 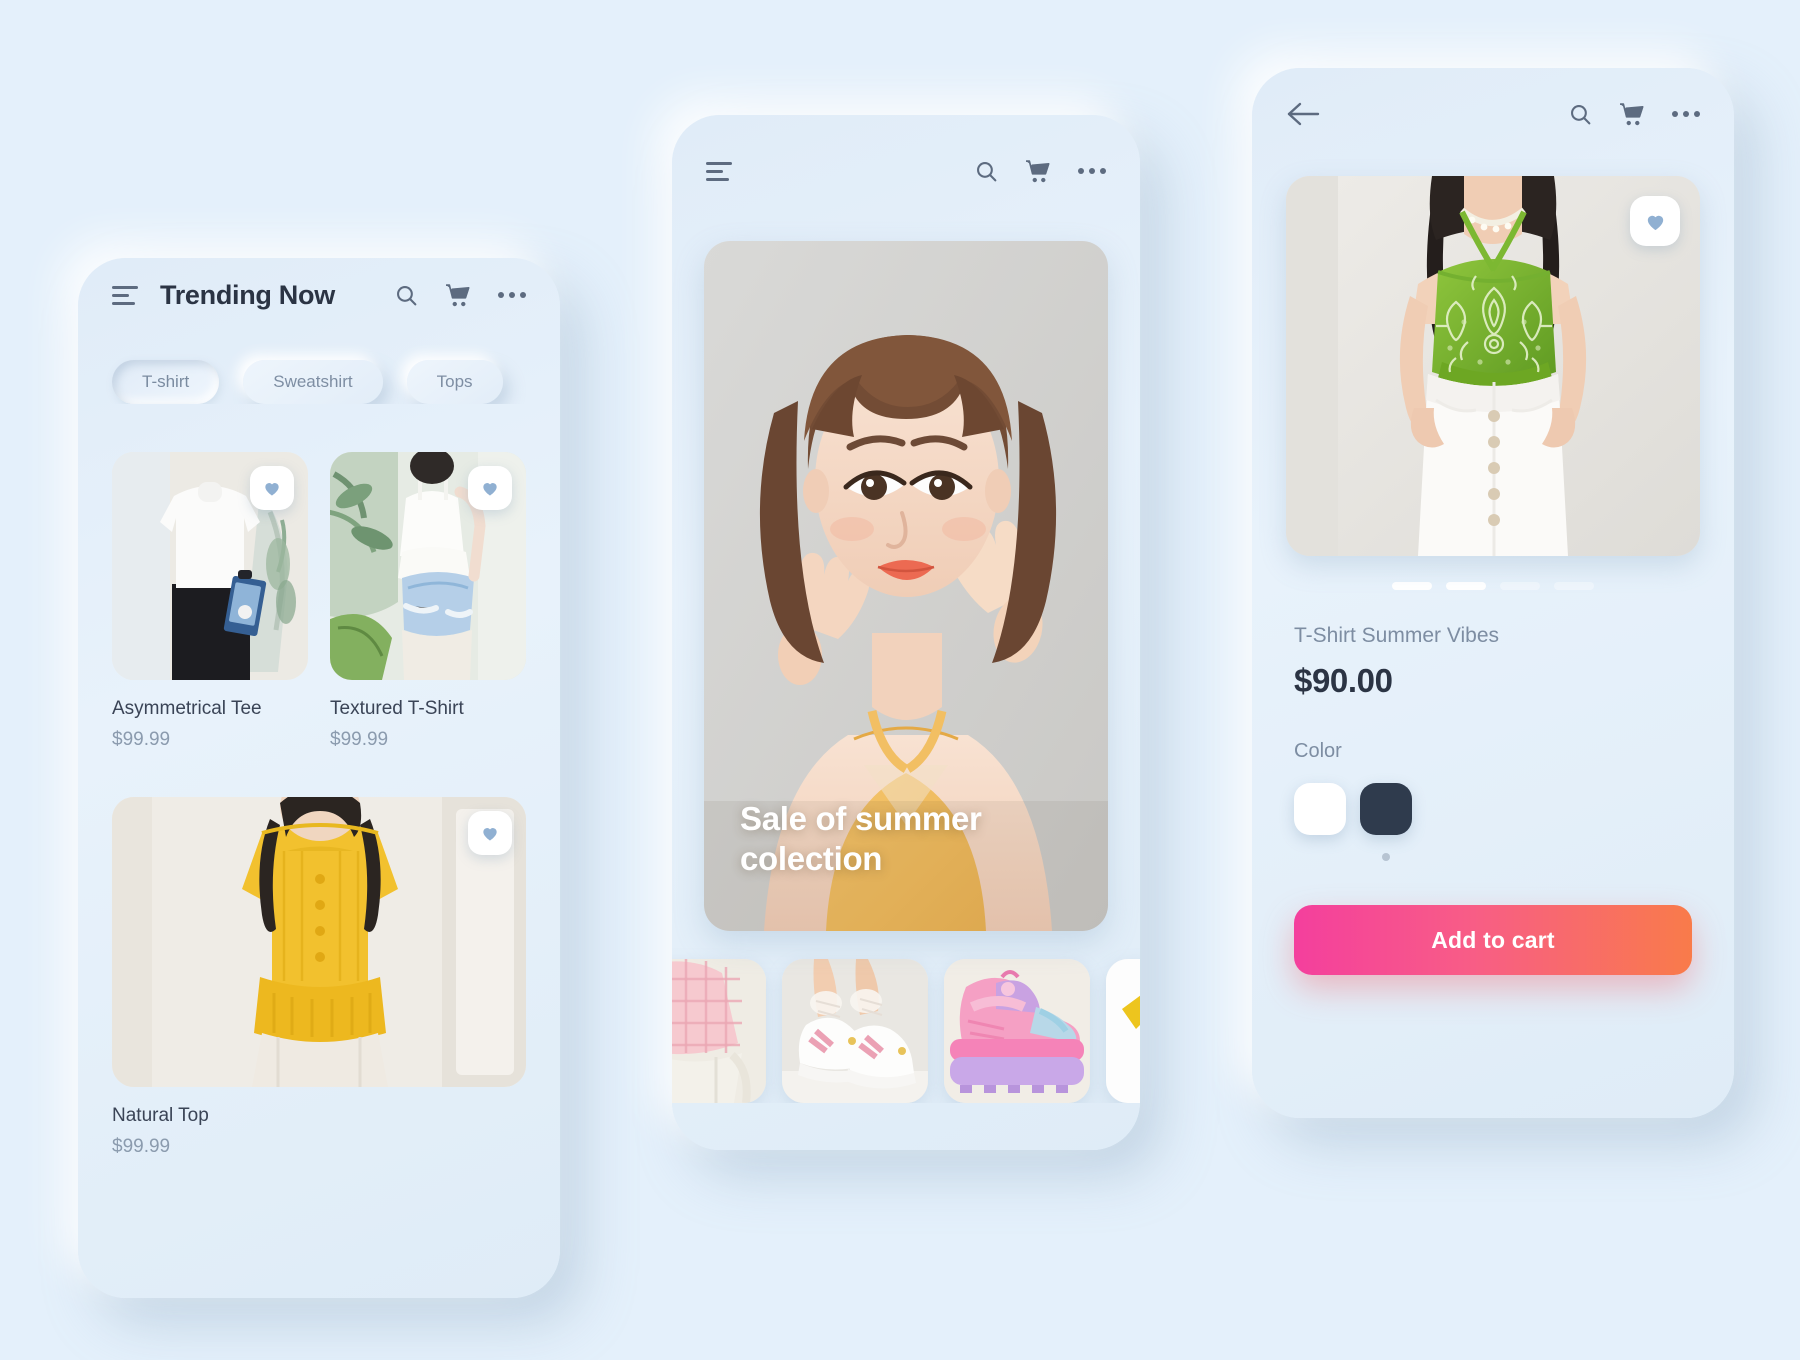 What do you see at coordinates (160, 1115) in the screenshot?
I see `product-name: Natural Top` at bounding box center [160, 1115].